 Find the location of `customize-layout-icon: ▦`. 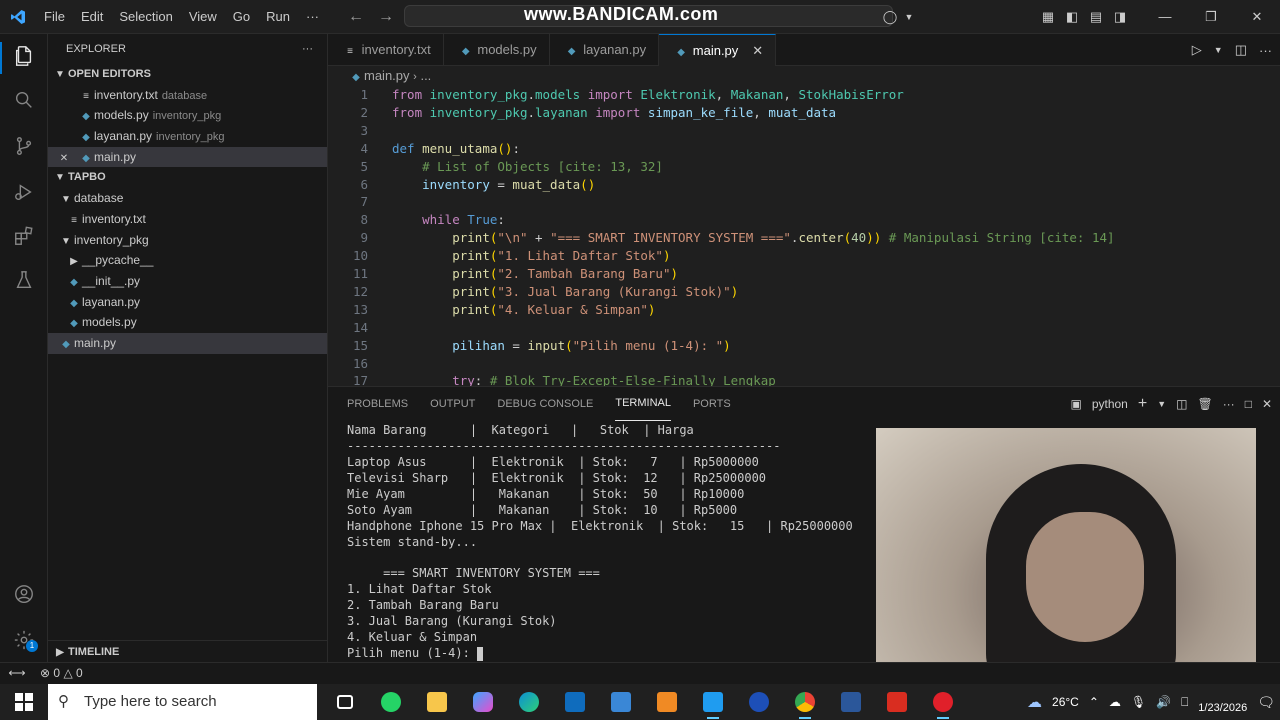

customize-layout-icon: ▦ is located at coordinates (1048, 17).